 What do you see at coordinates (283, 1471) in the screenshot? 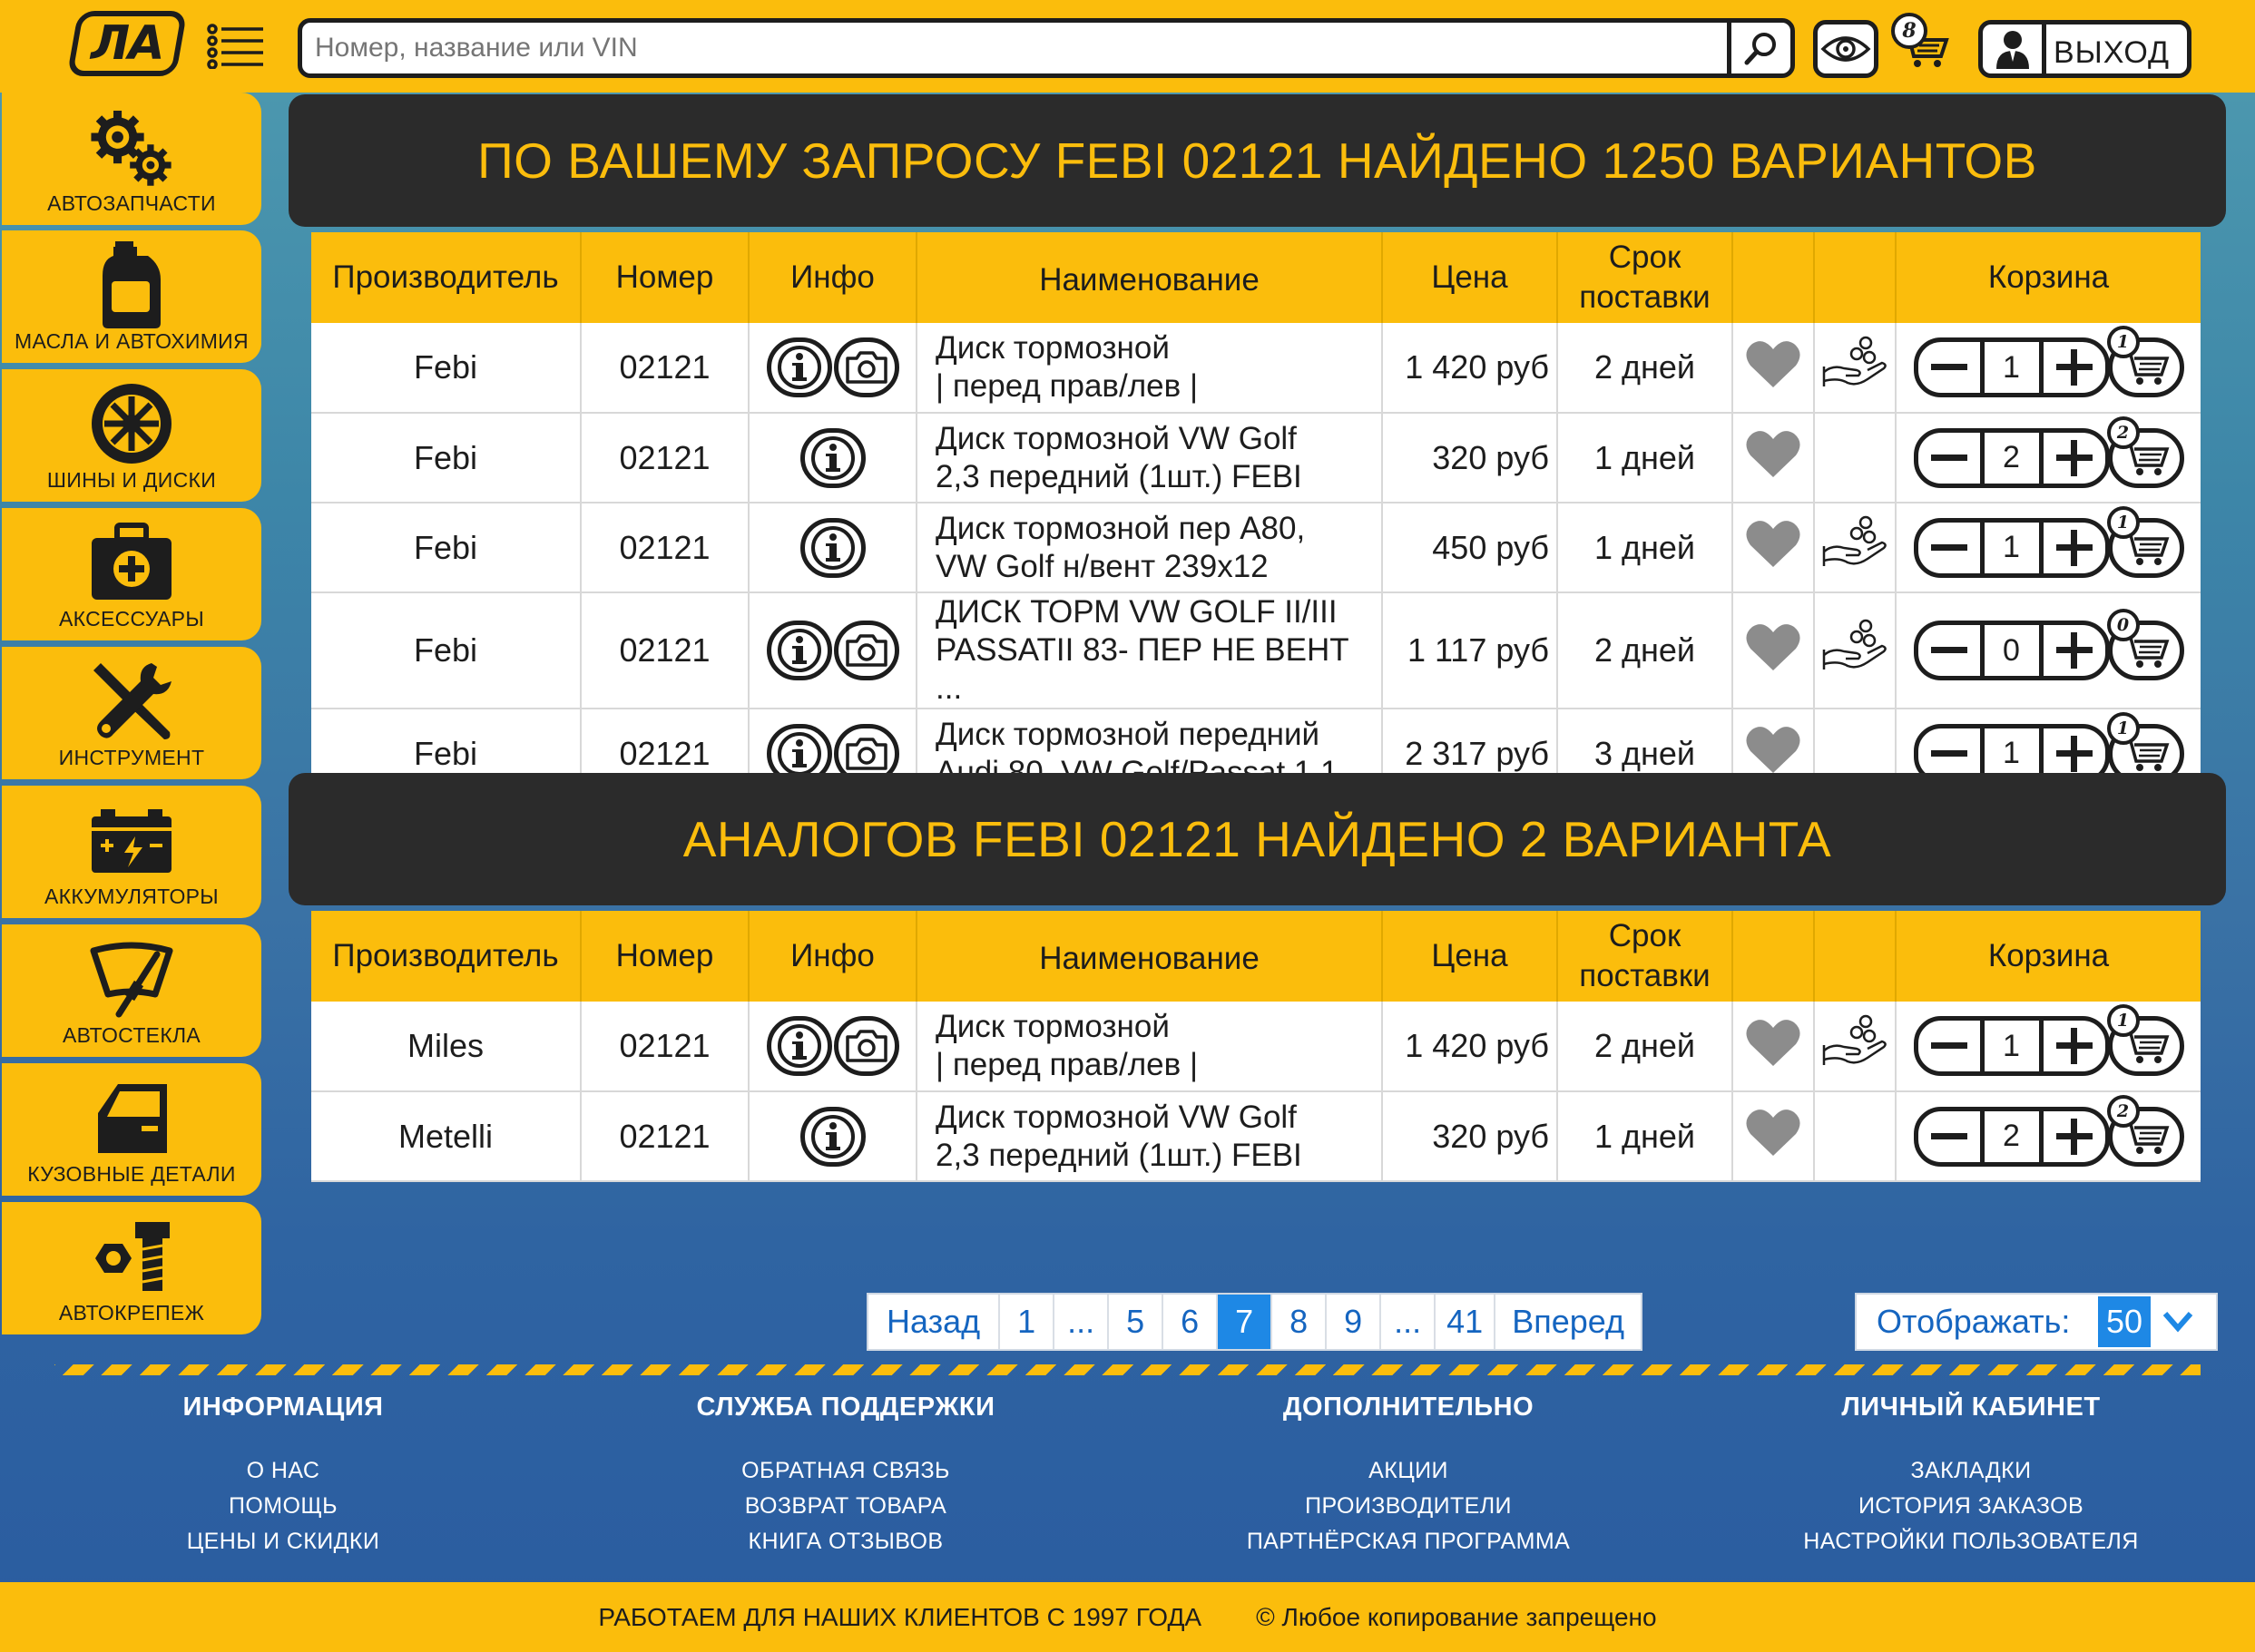
I see `footer-link: О НАС` at bounding box center [283, 1471].